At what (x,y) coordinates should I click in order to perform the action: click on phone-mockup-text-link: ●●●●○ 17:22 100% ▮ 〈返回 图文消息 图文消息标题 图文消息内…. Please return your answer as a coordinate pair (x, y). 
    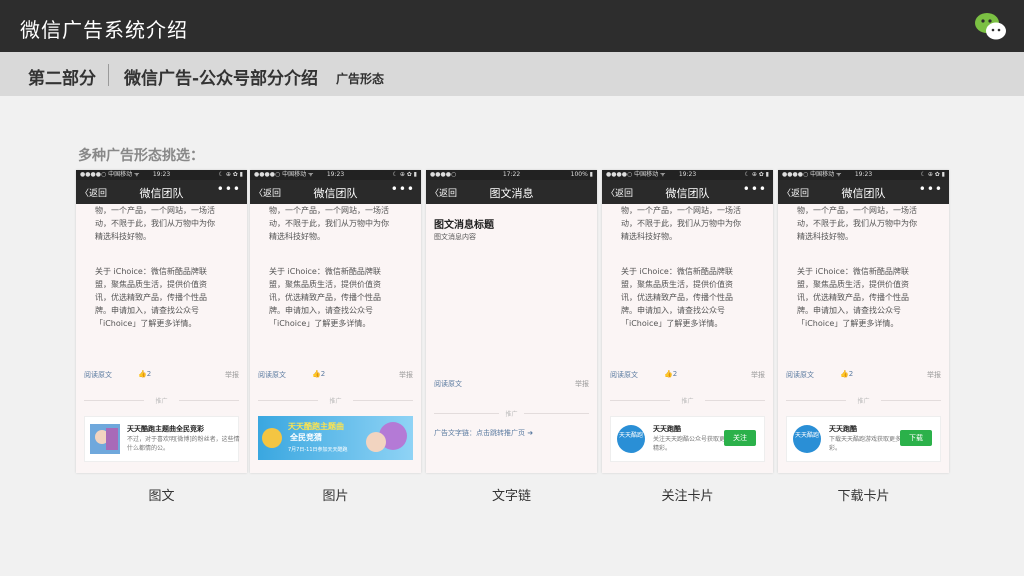
    Looking at the image, I should click on (511, 321).